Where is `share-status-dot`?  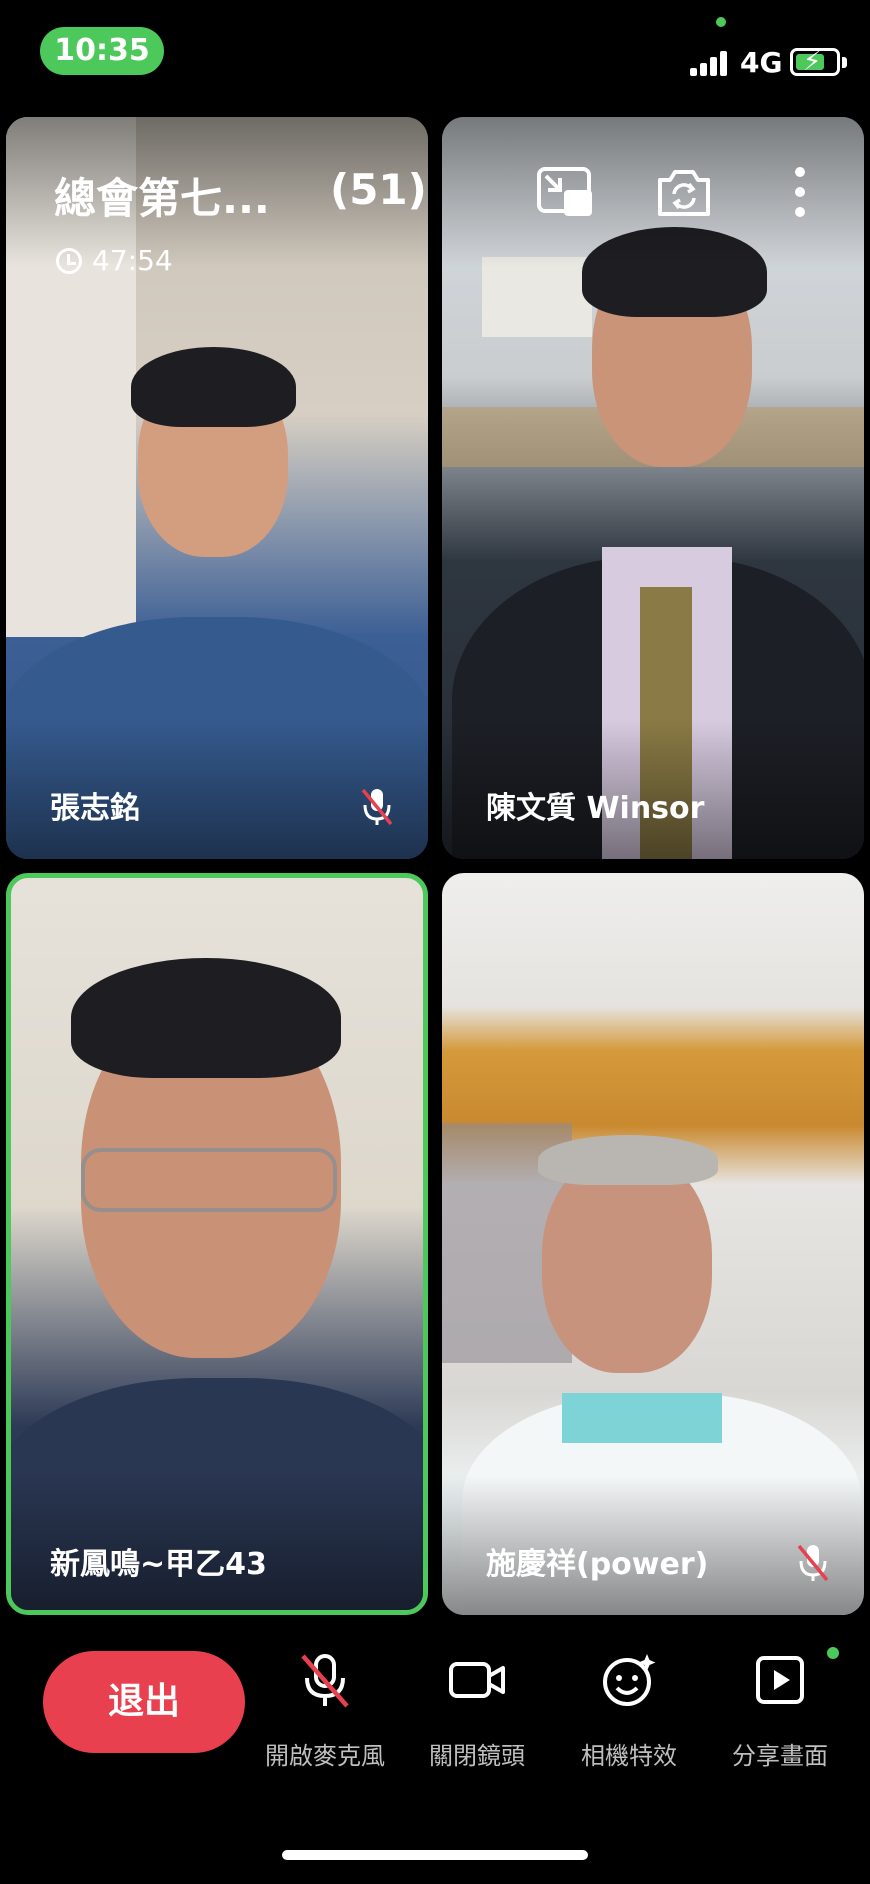 share-status-dot is located at coordinates (833, 1653).